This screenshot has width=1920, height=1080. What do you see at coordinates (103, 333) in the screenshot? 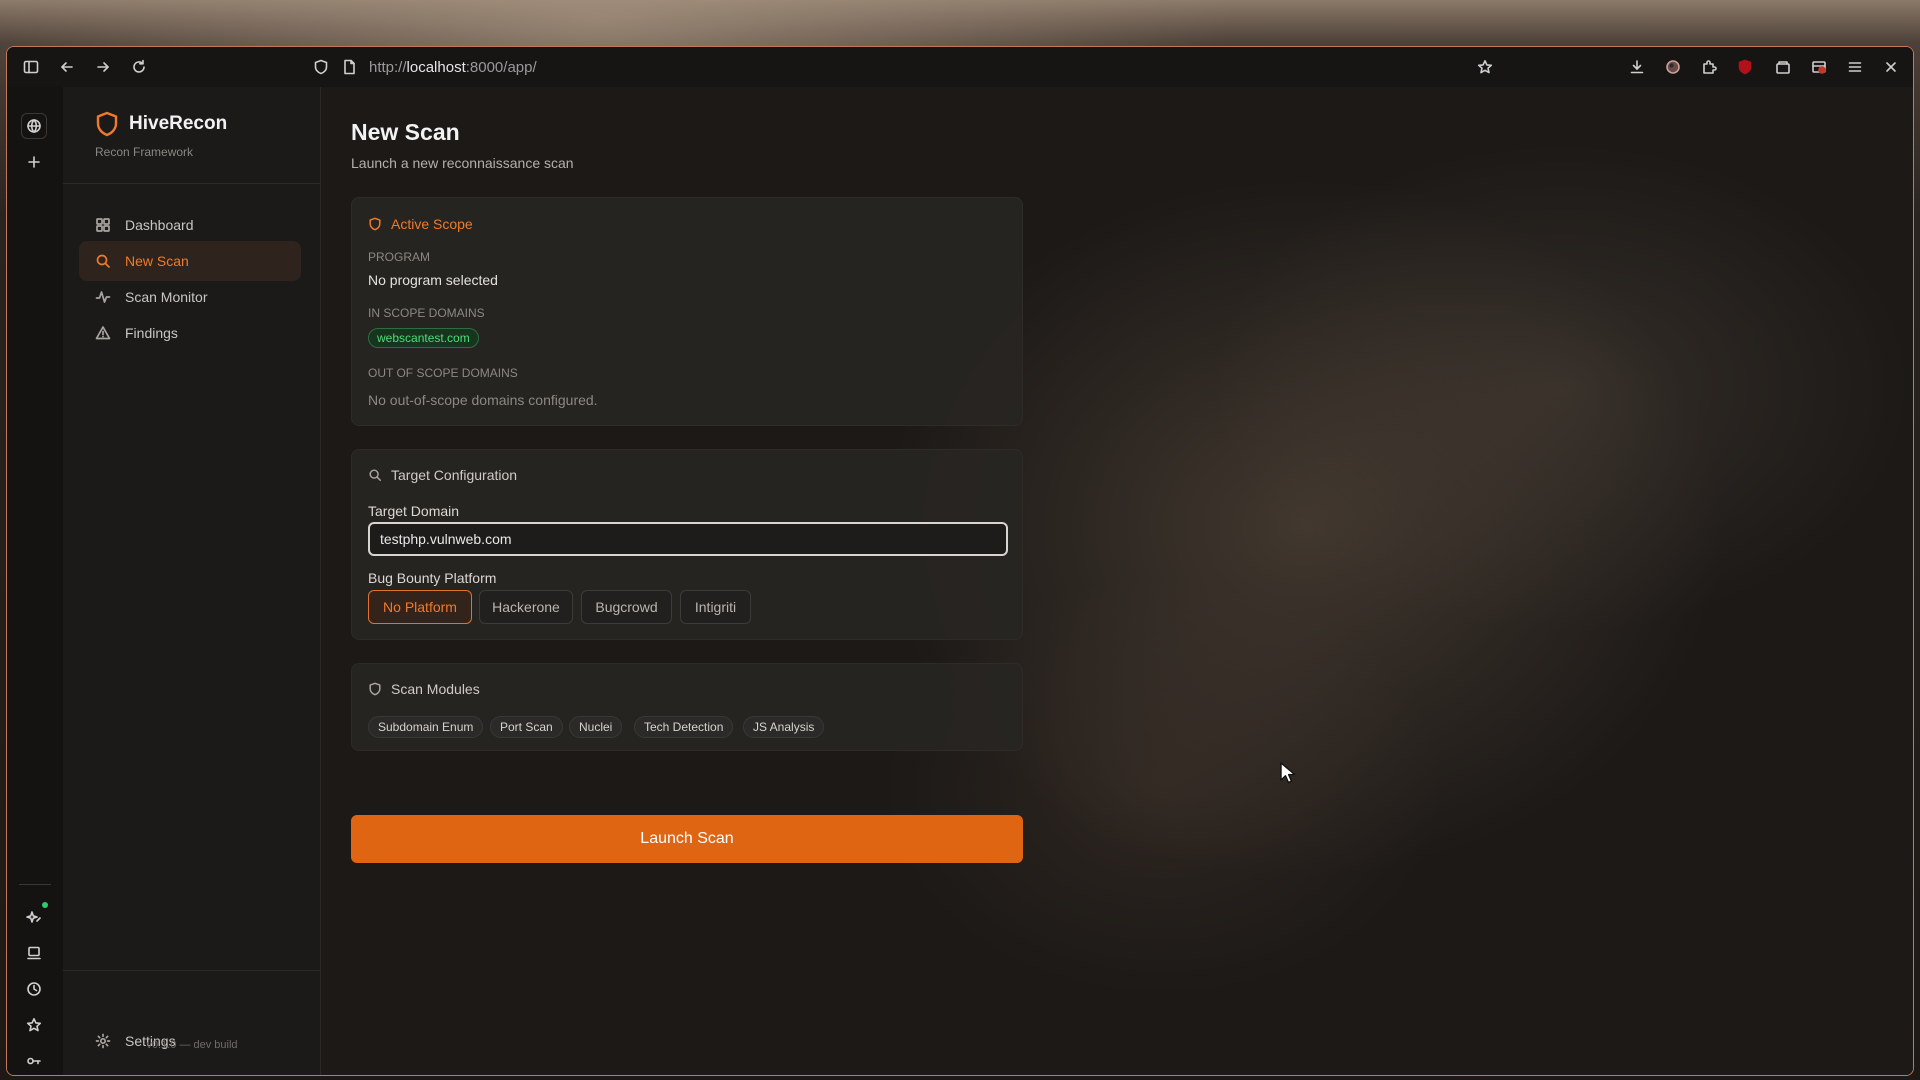
I see `alert-triangle-icon` at bounding box center [103, 333].